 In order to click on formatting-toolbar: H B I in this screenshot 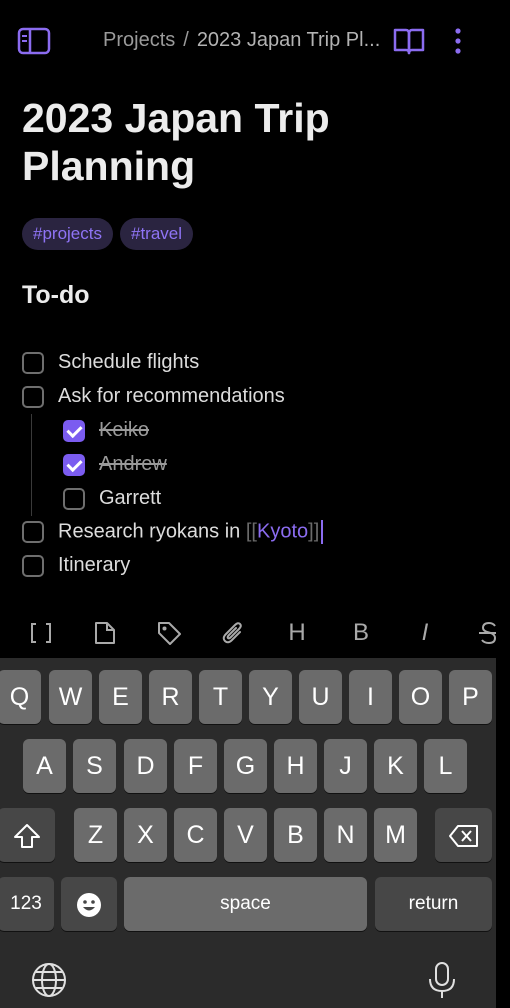, I will do `click(255, 634)`.